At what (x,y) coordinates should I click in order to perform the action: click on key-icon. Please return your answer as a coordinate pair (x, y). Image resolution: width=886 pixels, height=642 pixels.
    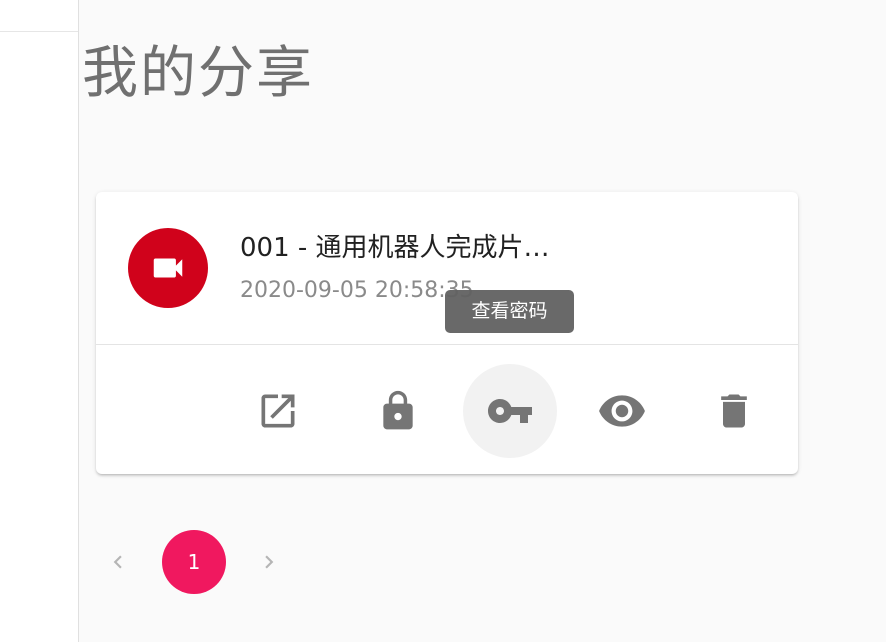
    Looking at the image, I should click on (510, 411).